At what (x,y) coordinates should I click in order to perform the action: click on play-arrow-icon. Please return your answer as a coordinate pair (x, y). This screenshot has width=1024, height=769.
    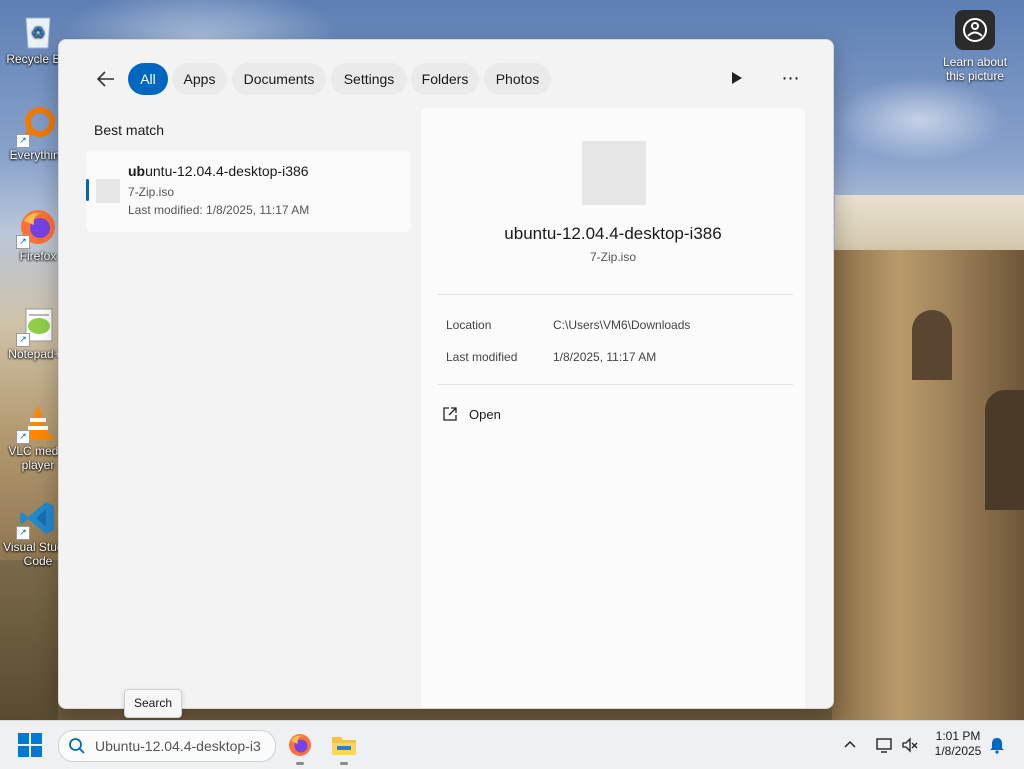
    Looking at the image, I should click on (737, 78).